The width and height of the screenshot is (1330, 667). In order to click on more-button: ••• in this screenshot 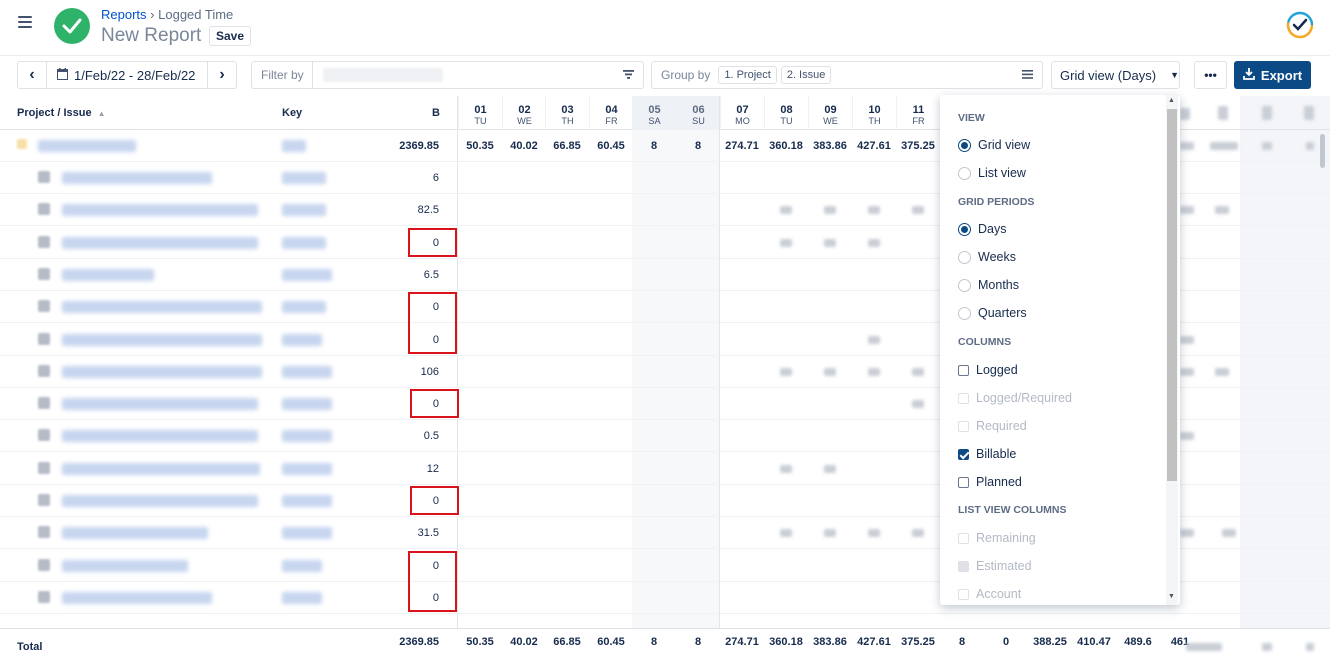, I will do `click(1210, 75)`.